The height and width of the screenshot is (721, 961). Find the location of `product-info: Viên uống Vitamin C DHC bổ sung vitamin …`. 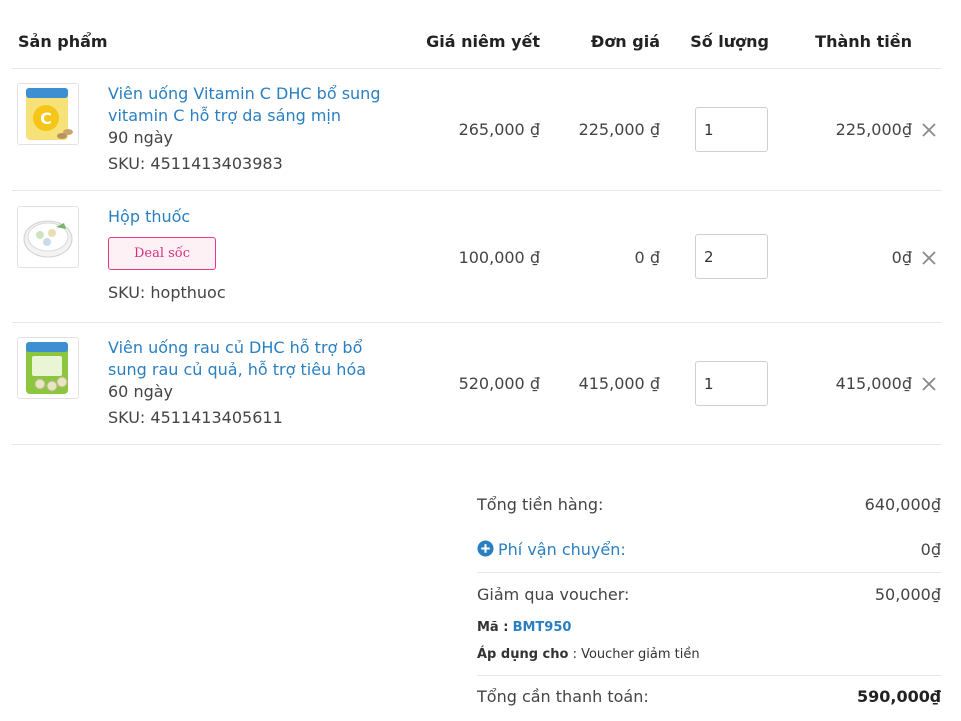

product-info: Viên uống Vitamin C DHC bổ sung vitamin … is located at coordinates (253, 129).